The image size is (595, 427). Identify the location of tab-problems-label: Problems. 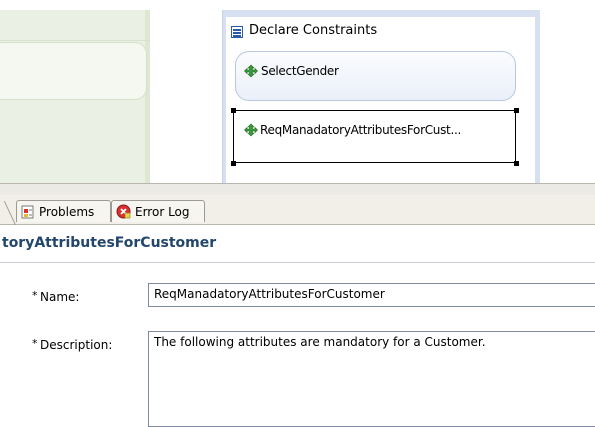
(67, 211).